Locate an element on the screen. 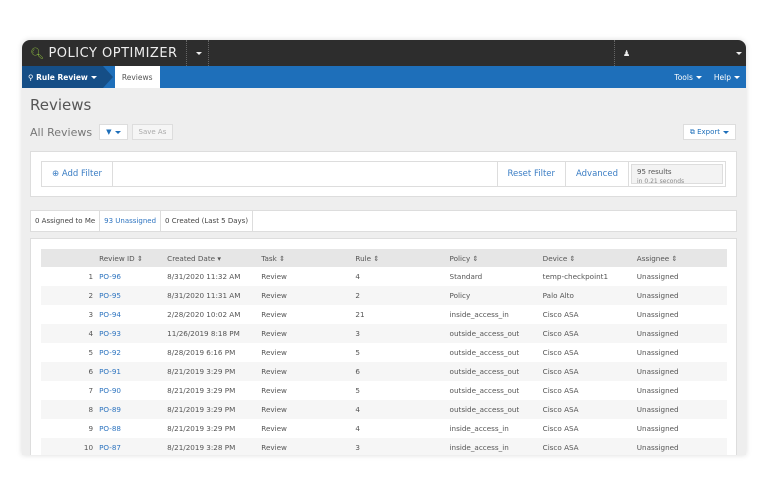 Image resolution: width=768 pixels, height=493 pixels. save-as-button: Save As is located at coordinates (152, 132).